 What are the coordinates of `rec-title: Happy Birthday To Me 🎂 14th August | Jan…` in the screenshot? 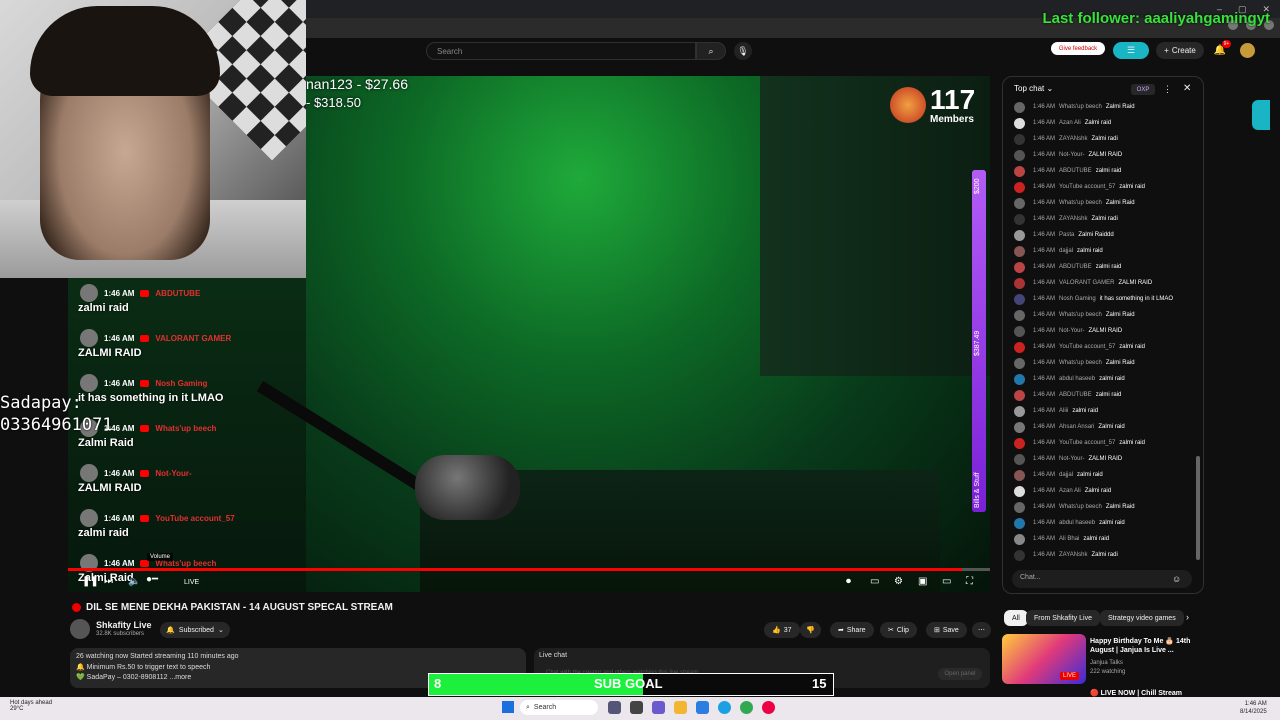 It's located at (1145, 646).